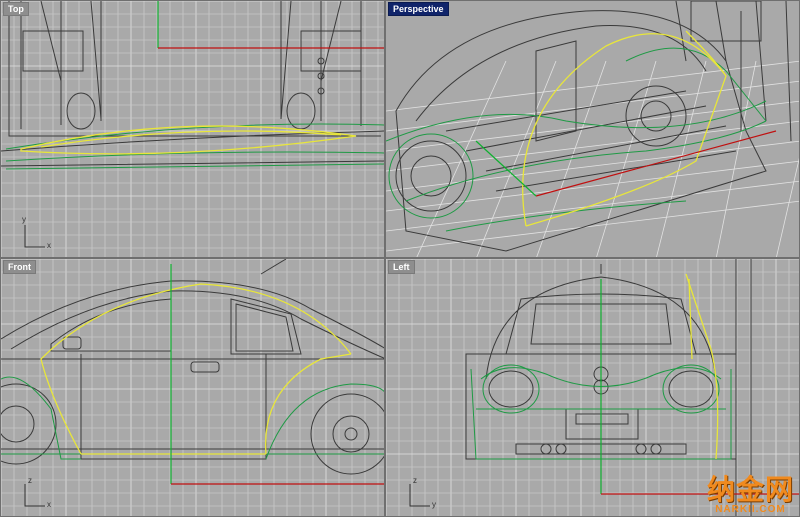 This screenshot has height=517, width=800. What do you see at coordinates (16, 9) in the screenshot?
I see `viewport-label-top: Top` at bounding box center [16, 9].